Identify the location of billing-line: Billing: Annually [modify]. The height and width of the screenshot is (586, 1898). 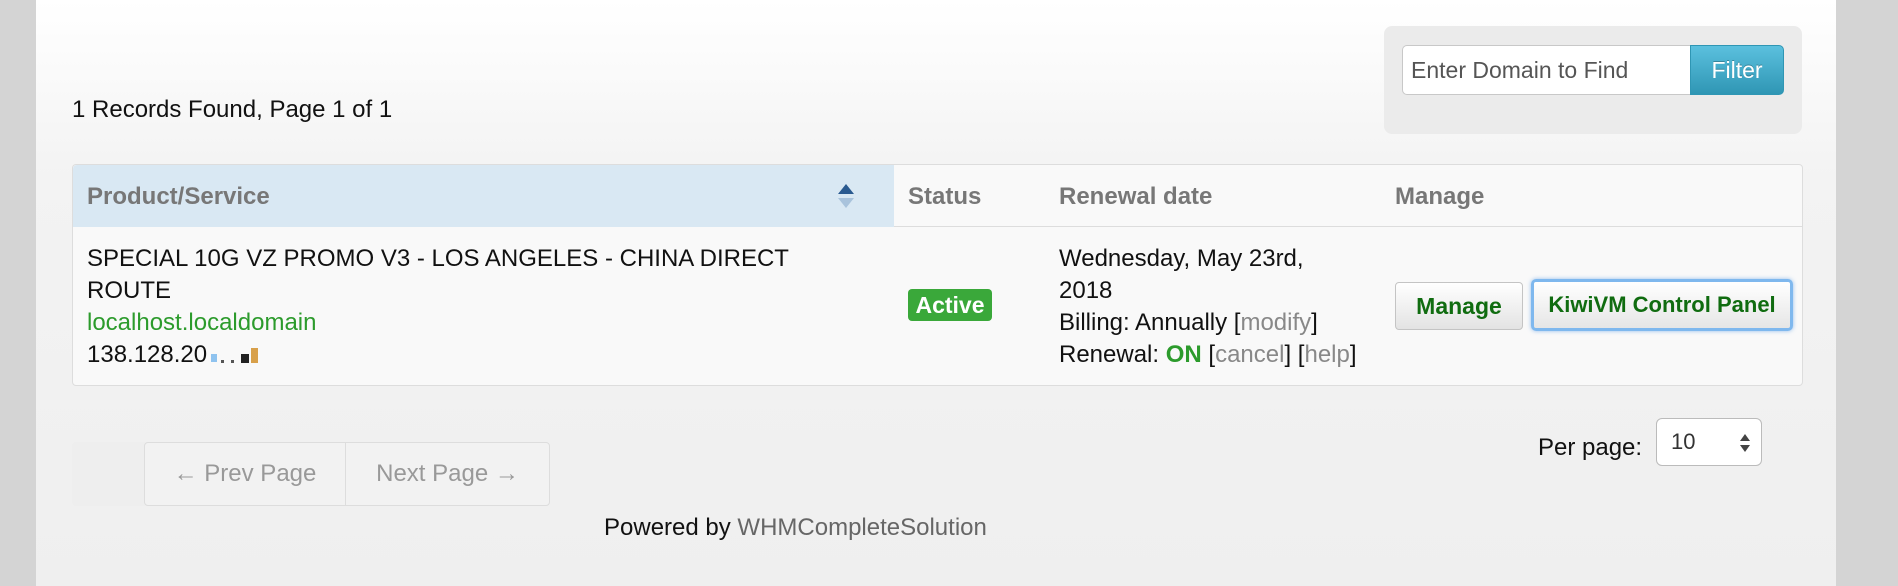
(1188, 322).